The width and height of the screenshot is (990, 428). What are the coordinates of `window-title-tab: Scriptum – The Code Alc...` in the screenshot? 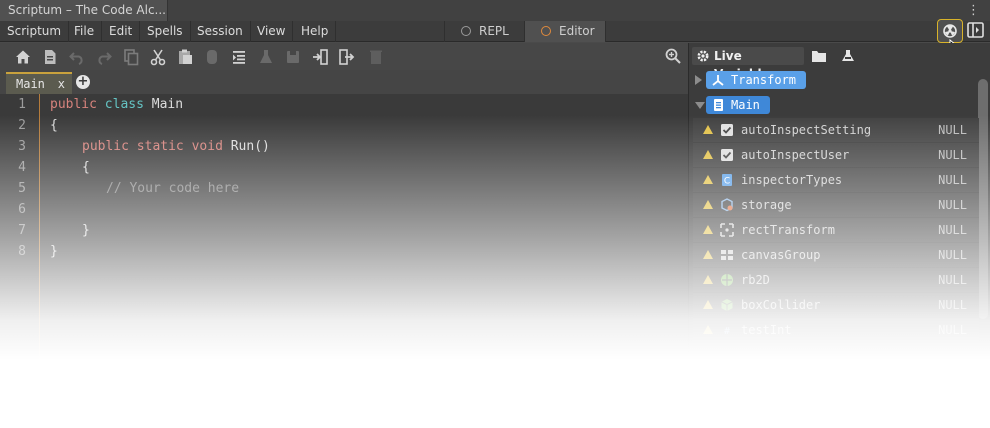 It's located at (84, 10).